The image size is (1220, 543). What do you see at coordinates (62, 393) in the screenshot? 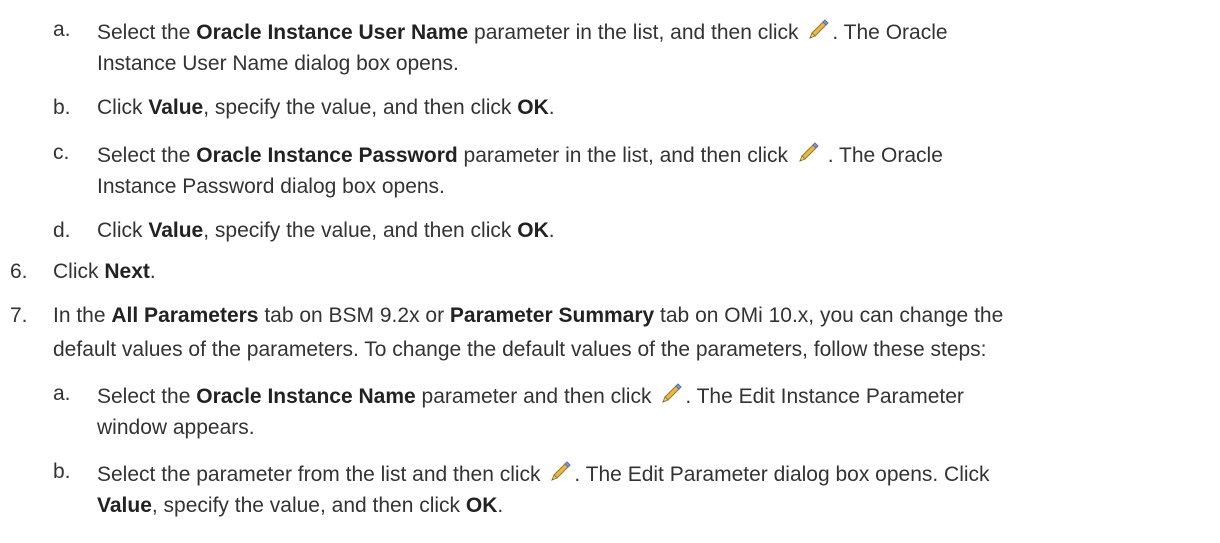
I see `step-a2-marker: a.` at bounding box center [62, 393].